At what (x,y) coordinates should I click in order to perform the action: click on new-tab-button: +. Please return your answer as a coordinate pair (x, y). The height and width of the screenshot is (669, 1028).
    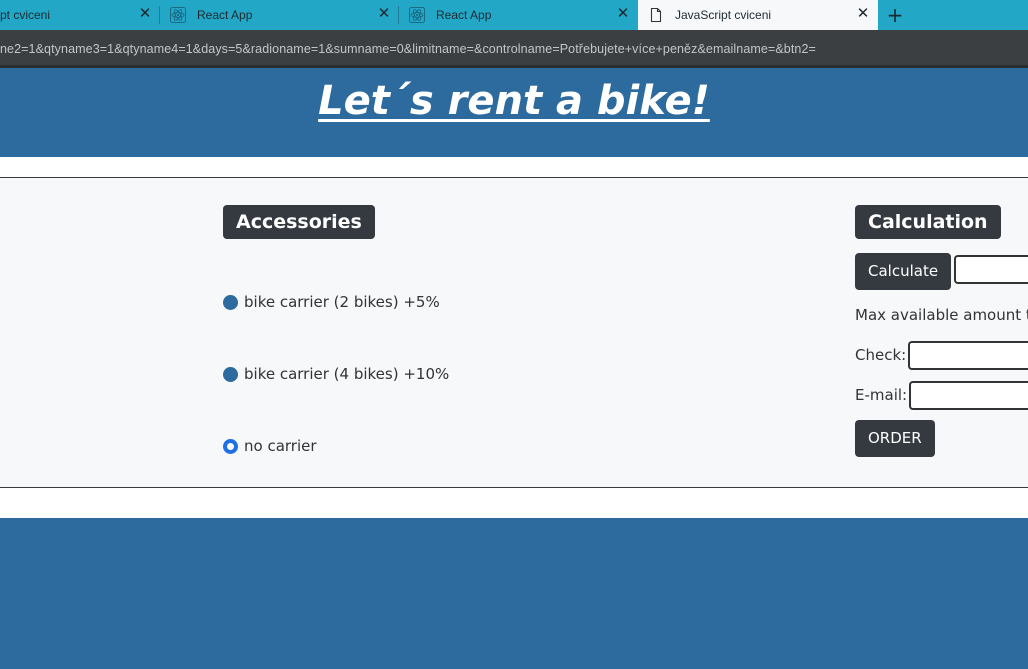
    Looking at the image, I should click on (895, 15).